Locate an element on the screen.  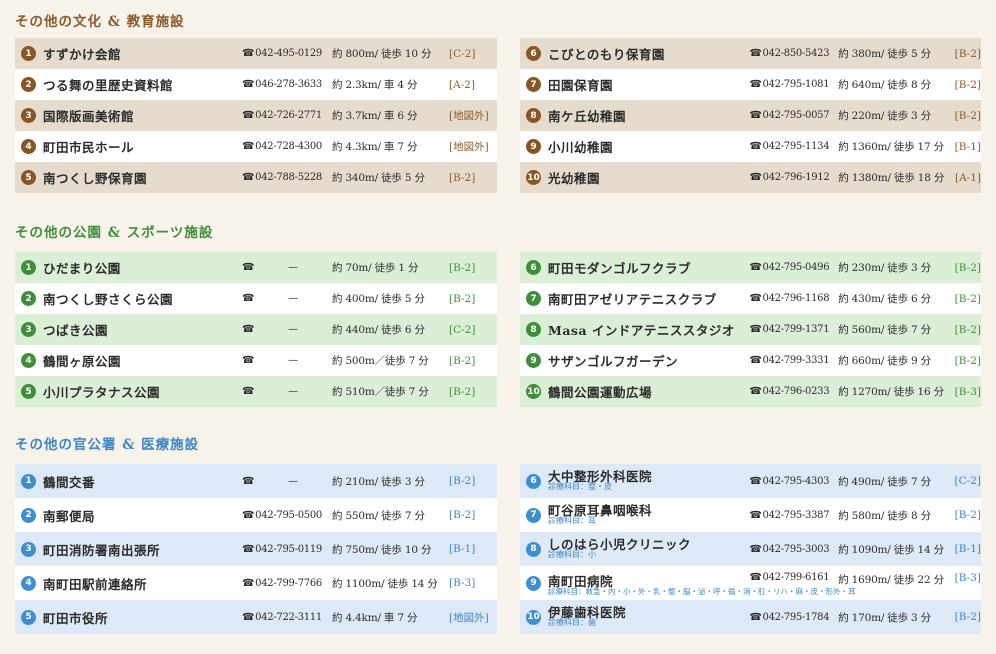
parks-section-title: その他の公園 & スポーツ施設 is located at coordinates (114, 233).